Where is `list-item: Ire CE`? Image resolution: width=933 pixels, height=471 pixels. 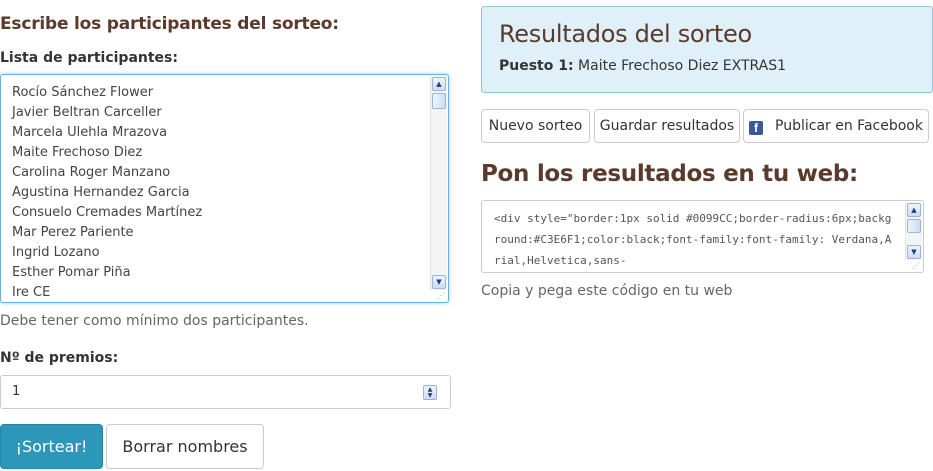
list-item: Ire CE is located at coordinates (31, 292).